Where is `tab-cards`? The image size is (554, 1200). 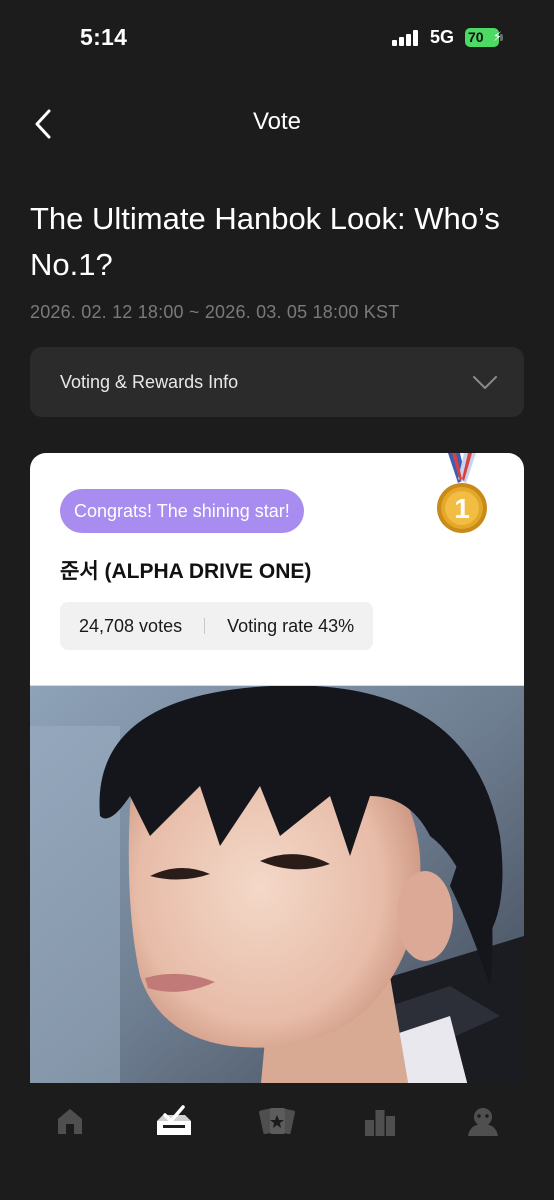 tab-cards is located at coordinates (277, 1121).